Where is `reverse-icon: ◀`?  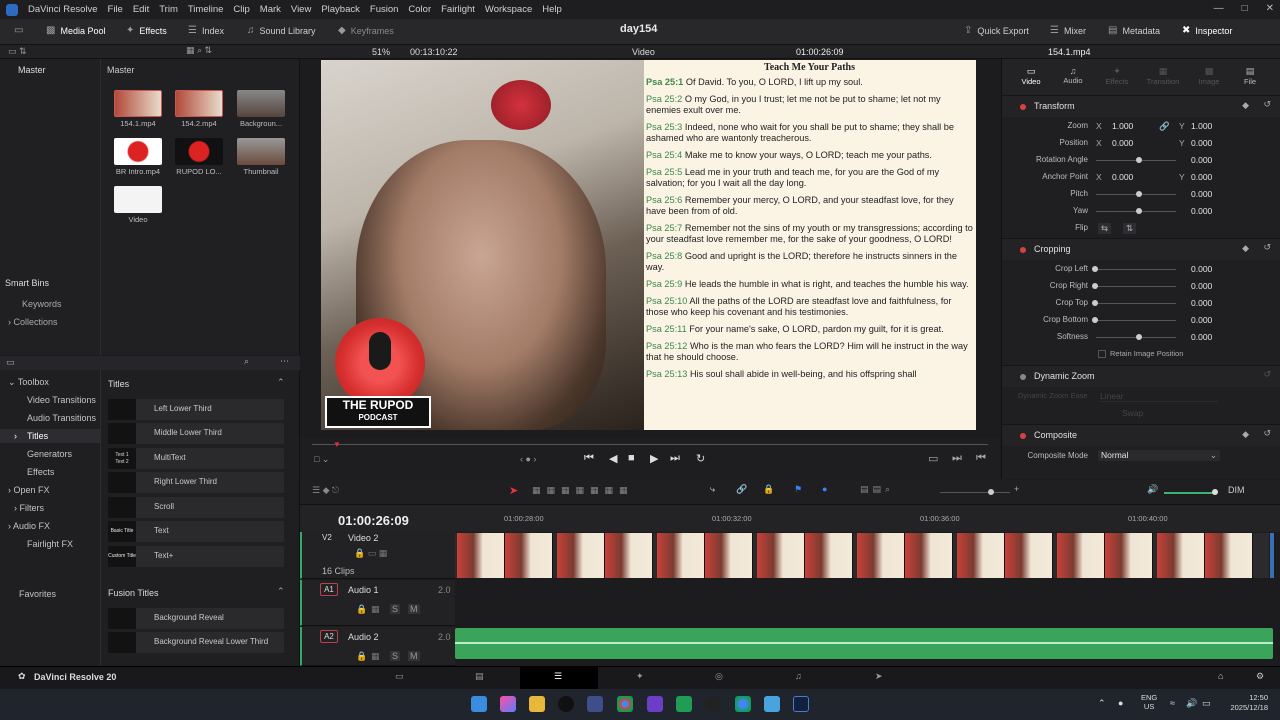 reverse-icon: ◀ is located at coordinates (613, 458).